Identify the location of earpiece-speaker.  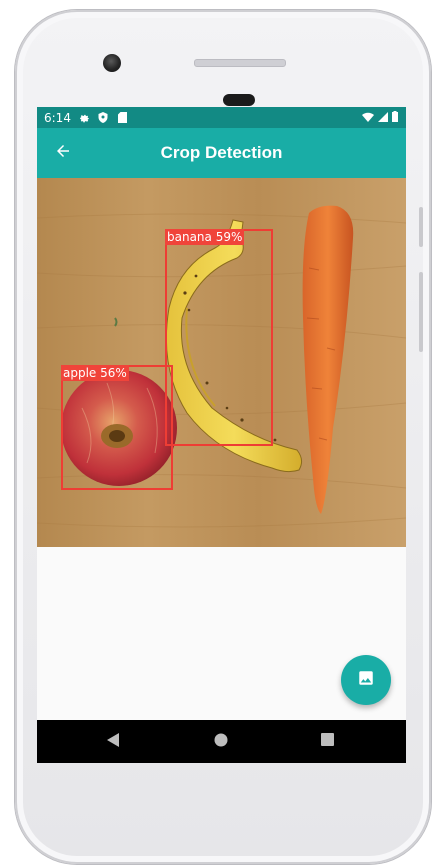
(240, 63).